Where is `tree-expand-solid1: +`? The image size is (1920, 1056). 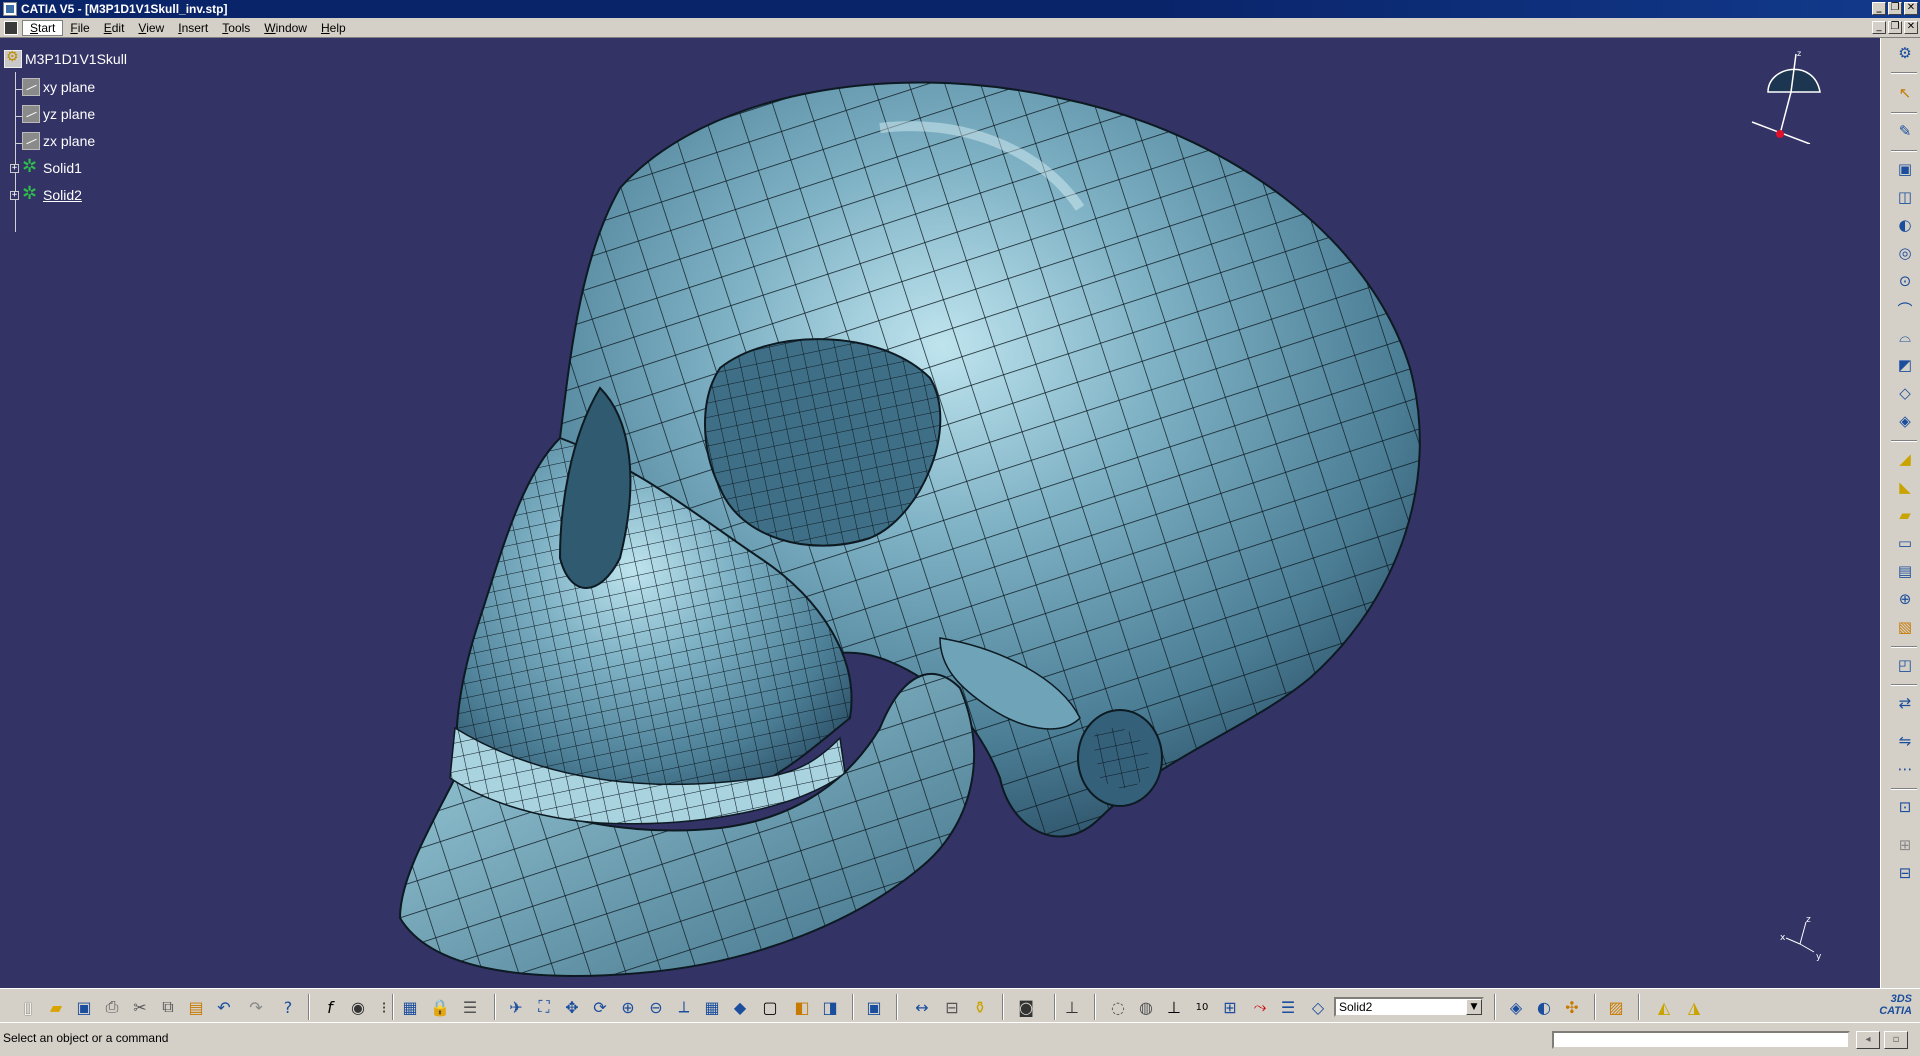
tree-expand-solid1: + is located at coordinates (14, 168).